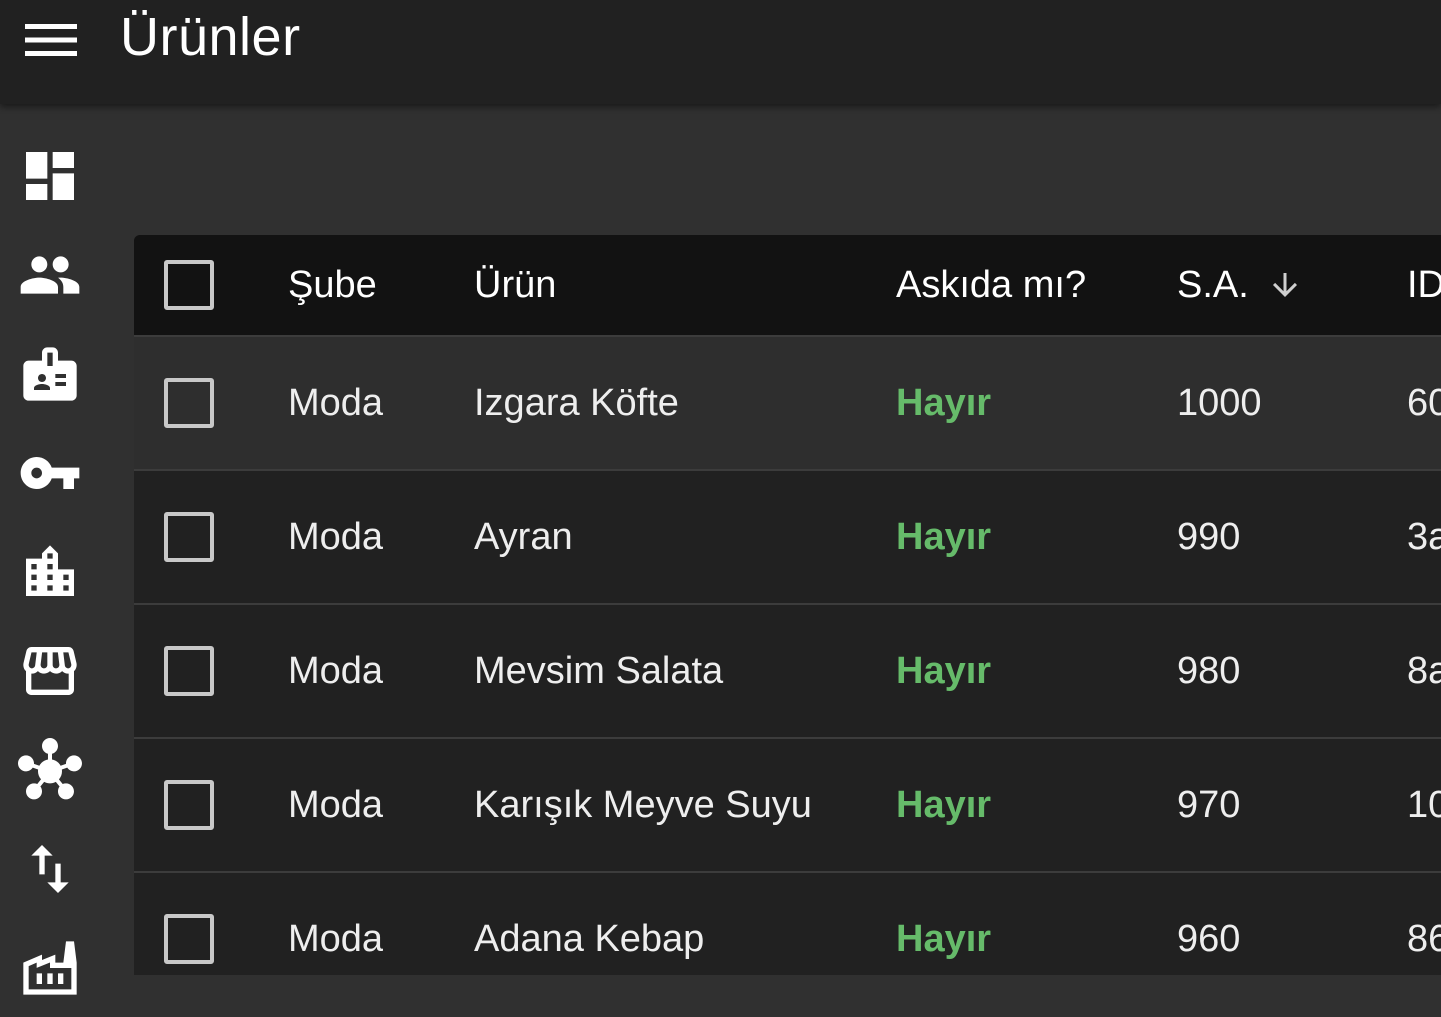 Image resolution: width=1441 pixels, height=1017 pixels. Describe the element at coordinates (1424, 804) in the screenshot. I see `cell-id: 10` at that location.